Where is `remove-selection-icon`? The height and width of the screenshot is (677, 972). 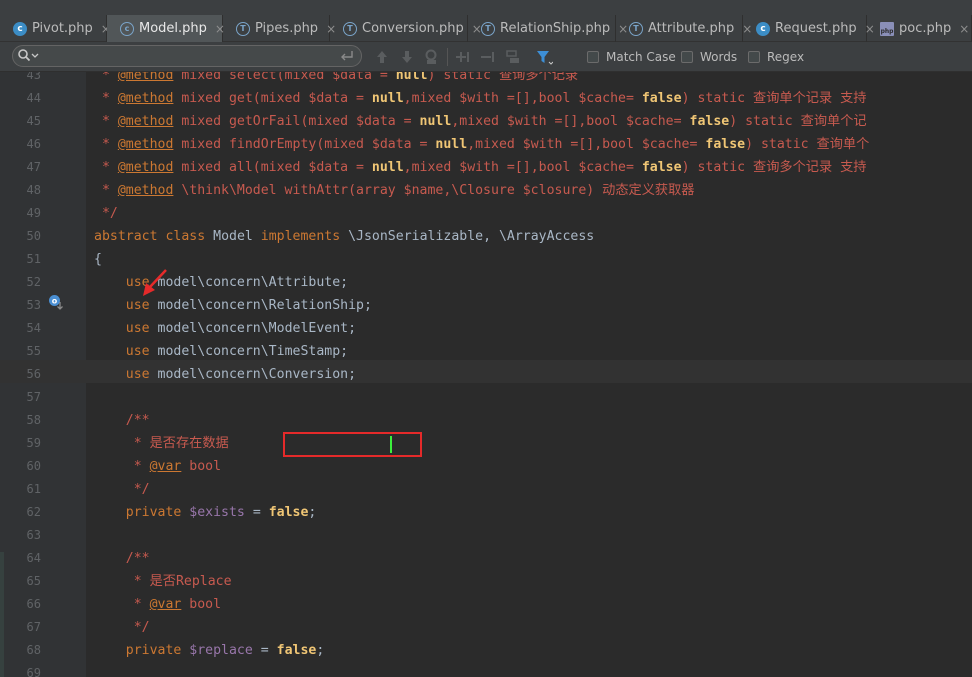 remove-selection-icon is located at coordinates (488, 57).